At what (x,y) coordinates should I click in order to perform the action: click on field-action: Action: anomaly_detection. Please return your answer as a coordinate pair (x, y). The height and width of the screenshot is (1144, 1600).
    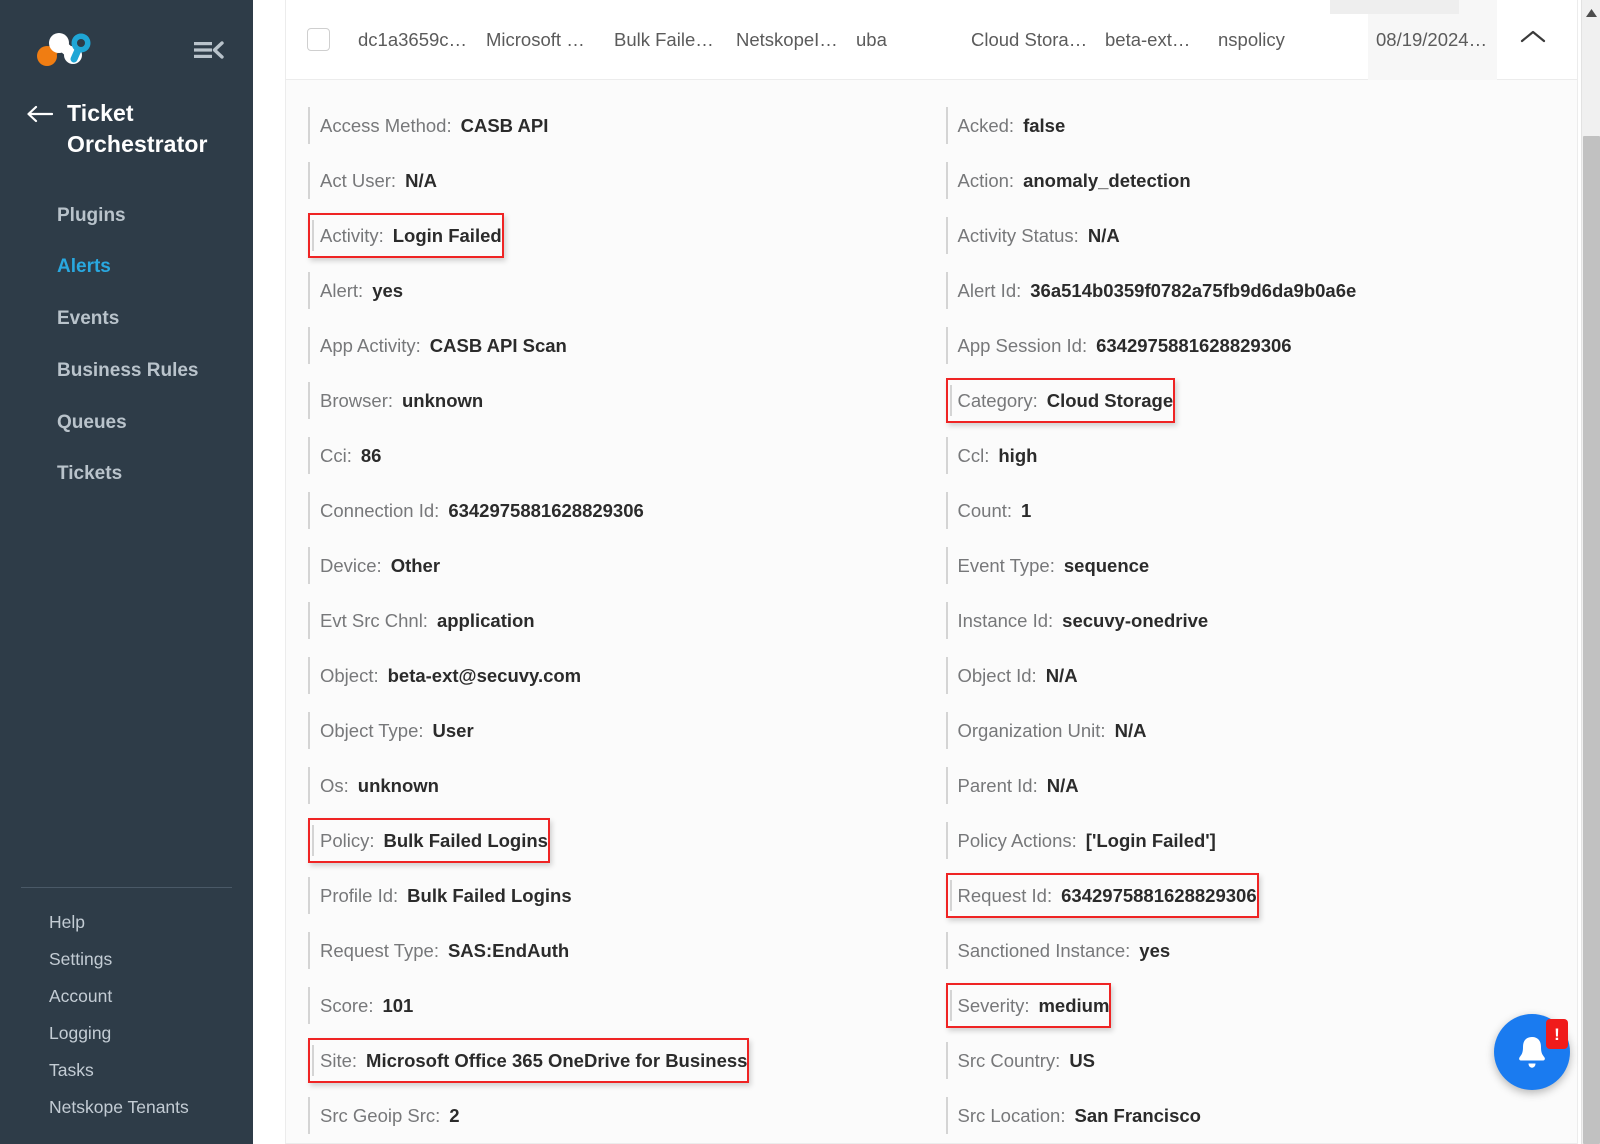
    Looking at the image, I should click on (1068, 180).